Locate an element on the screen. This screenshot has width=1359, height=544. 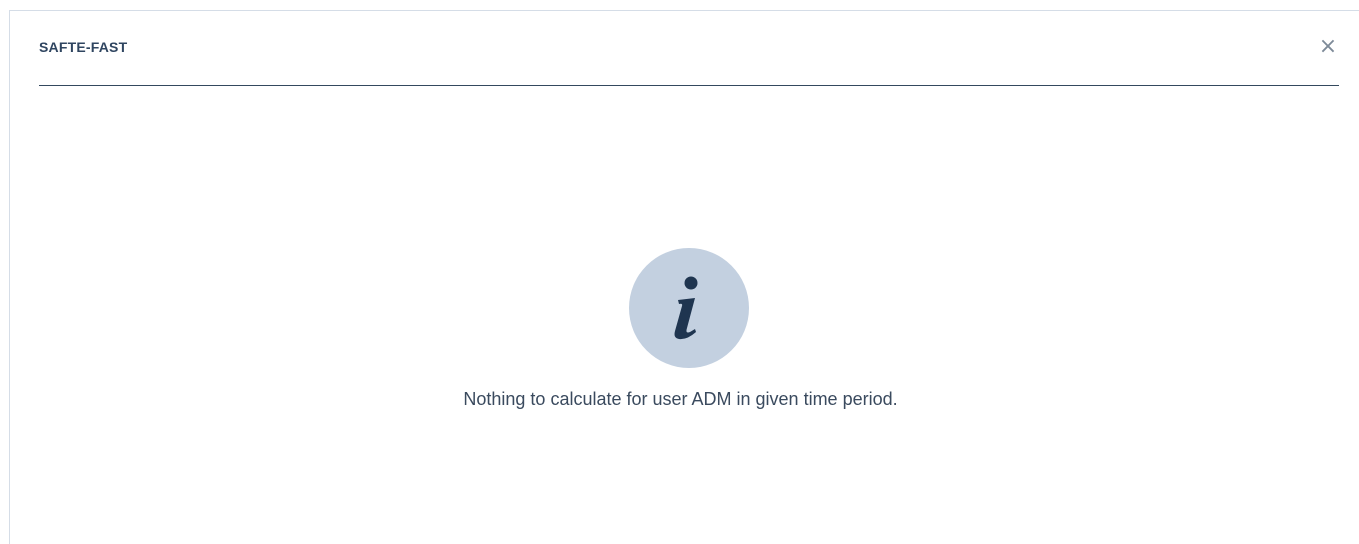
dialog-title: SAFTE-FAST is located at coordinates (83, 47).